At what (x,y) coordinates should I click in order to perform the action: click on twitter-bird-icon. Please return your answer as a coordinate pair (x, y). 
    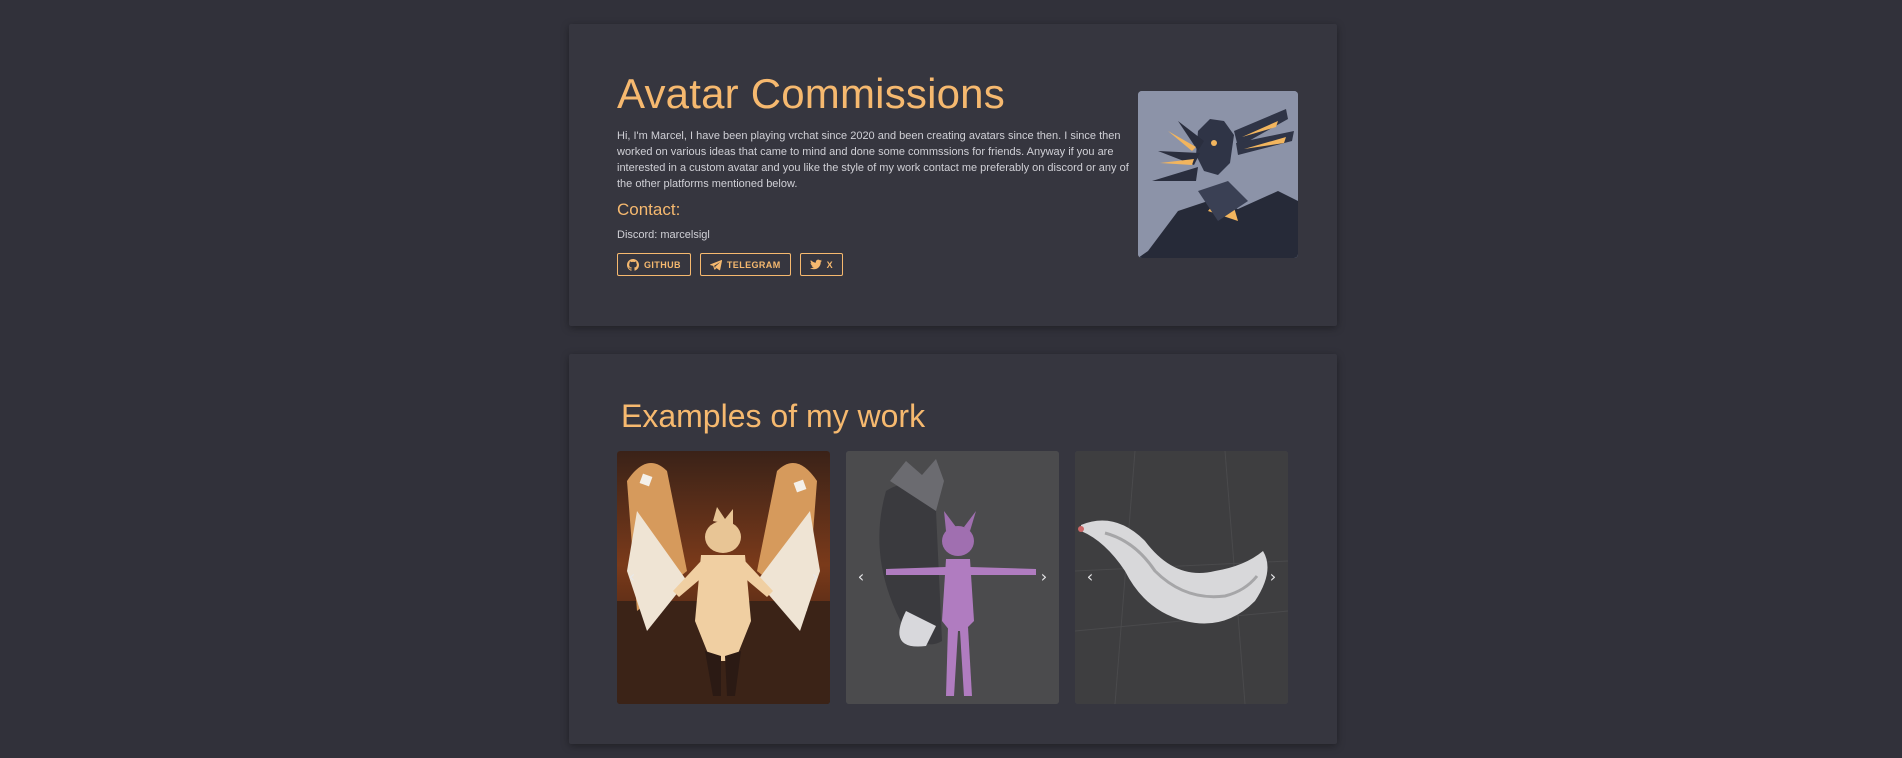
    Looking at the image, I should click on (815, 264).